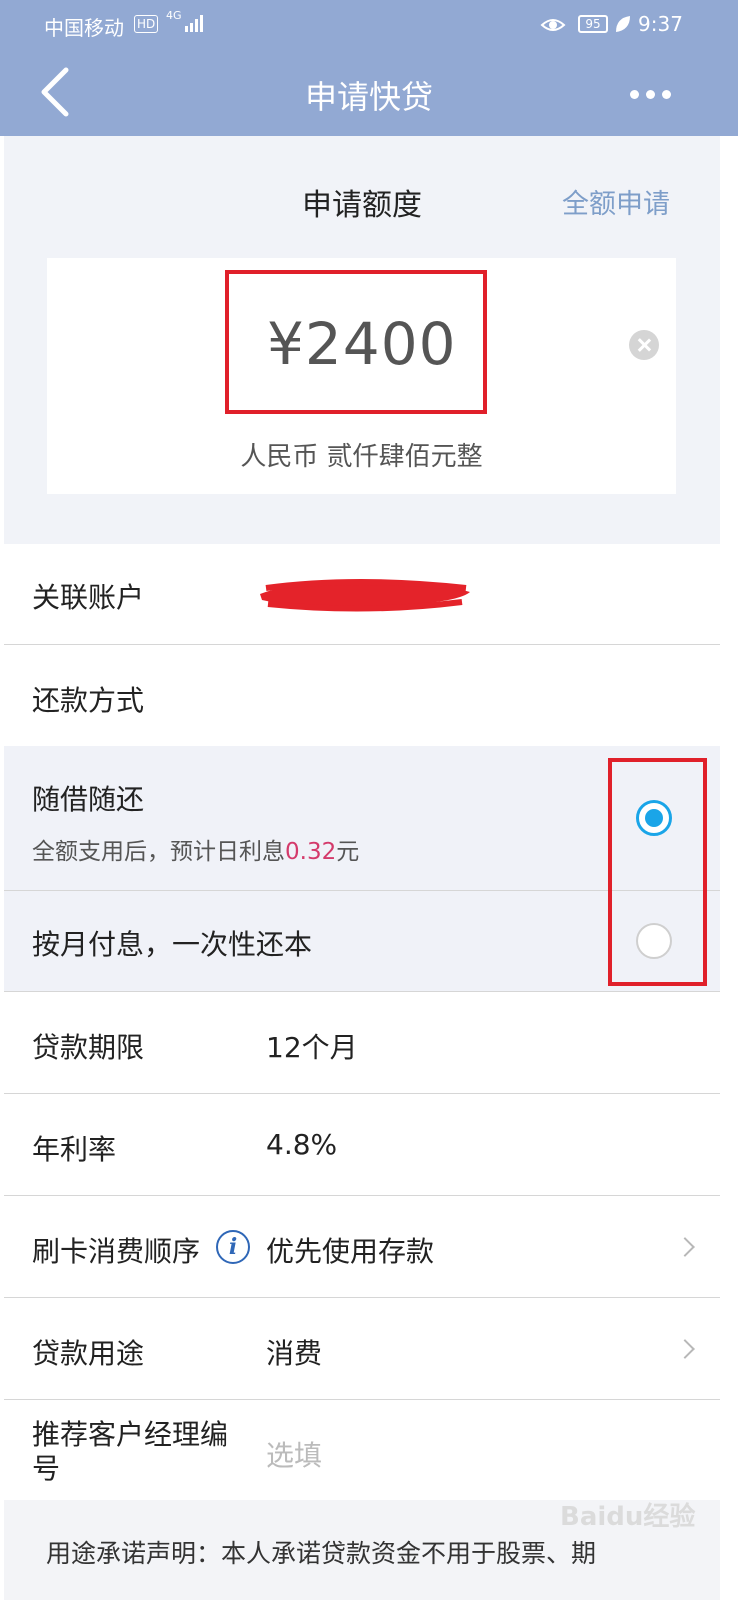  What do you see at coordinates (321, 1553) in the screenshot?
I see `notice-text: 用途承诺声明：本人承诺贷款资金不用于股票、期` at bounding box center [321, 1553].